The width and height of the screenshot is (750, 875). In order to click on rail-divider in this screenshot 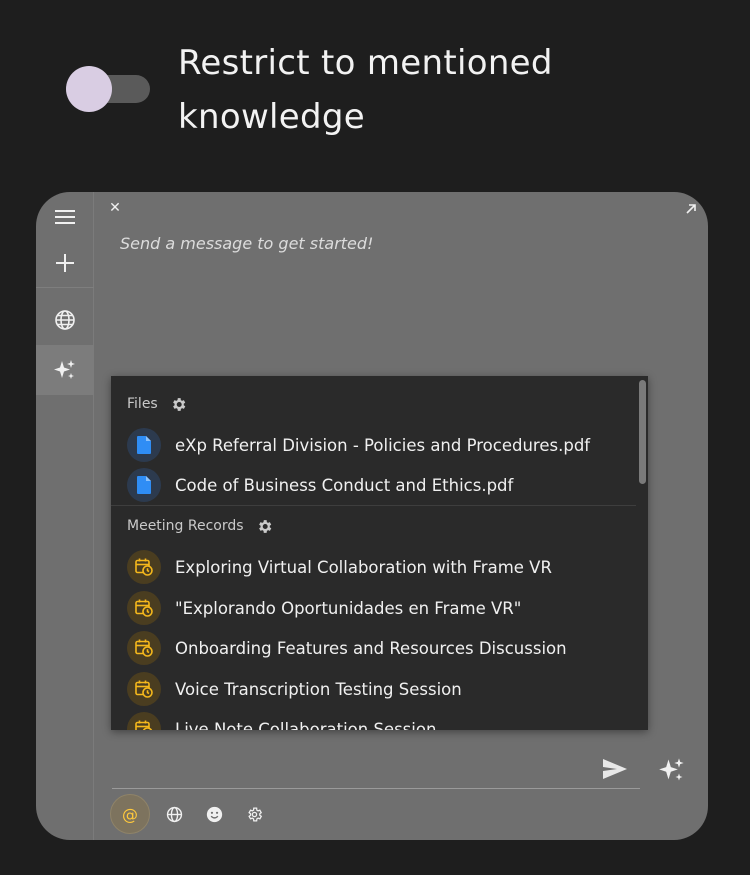, I will do `click(65, 287)`.